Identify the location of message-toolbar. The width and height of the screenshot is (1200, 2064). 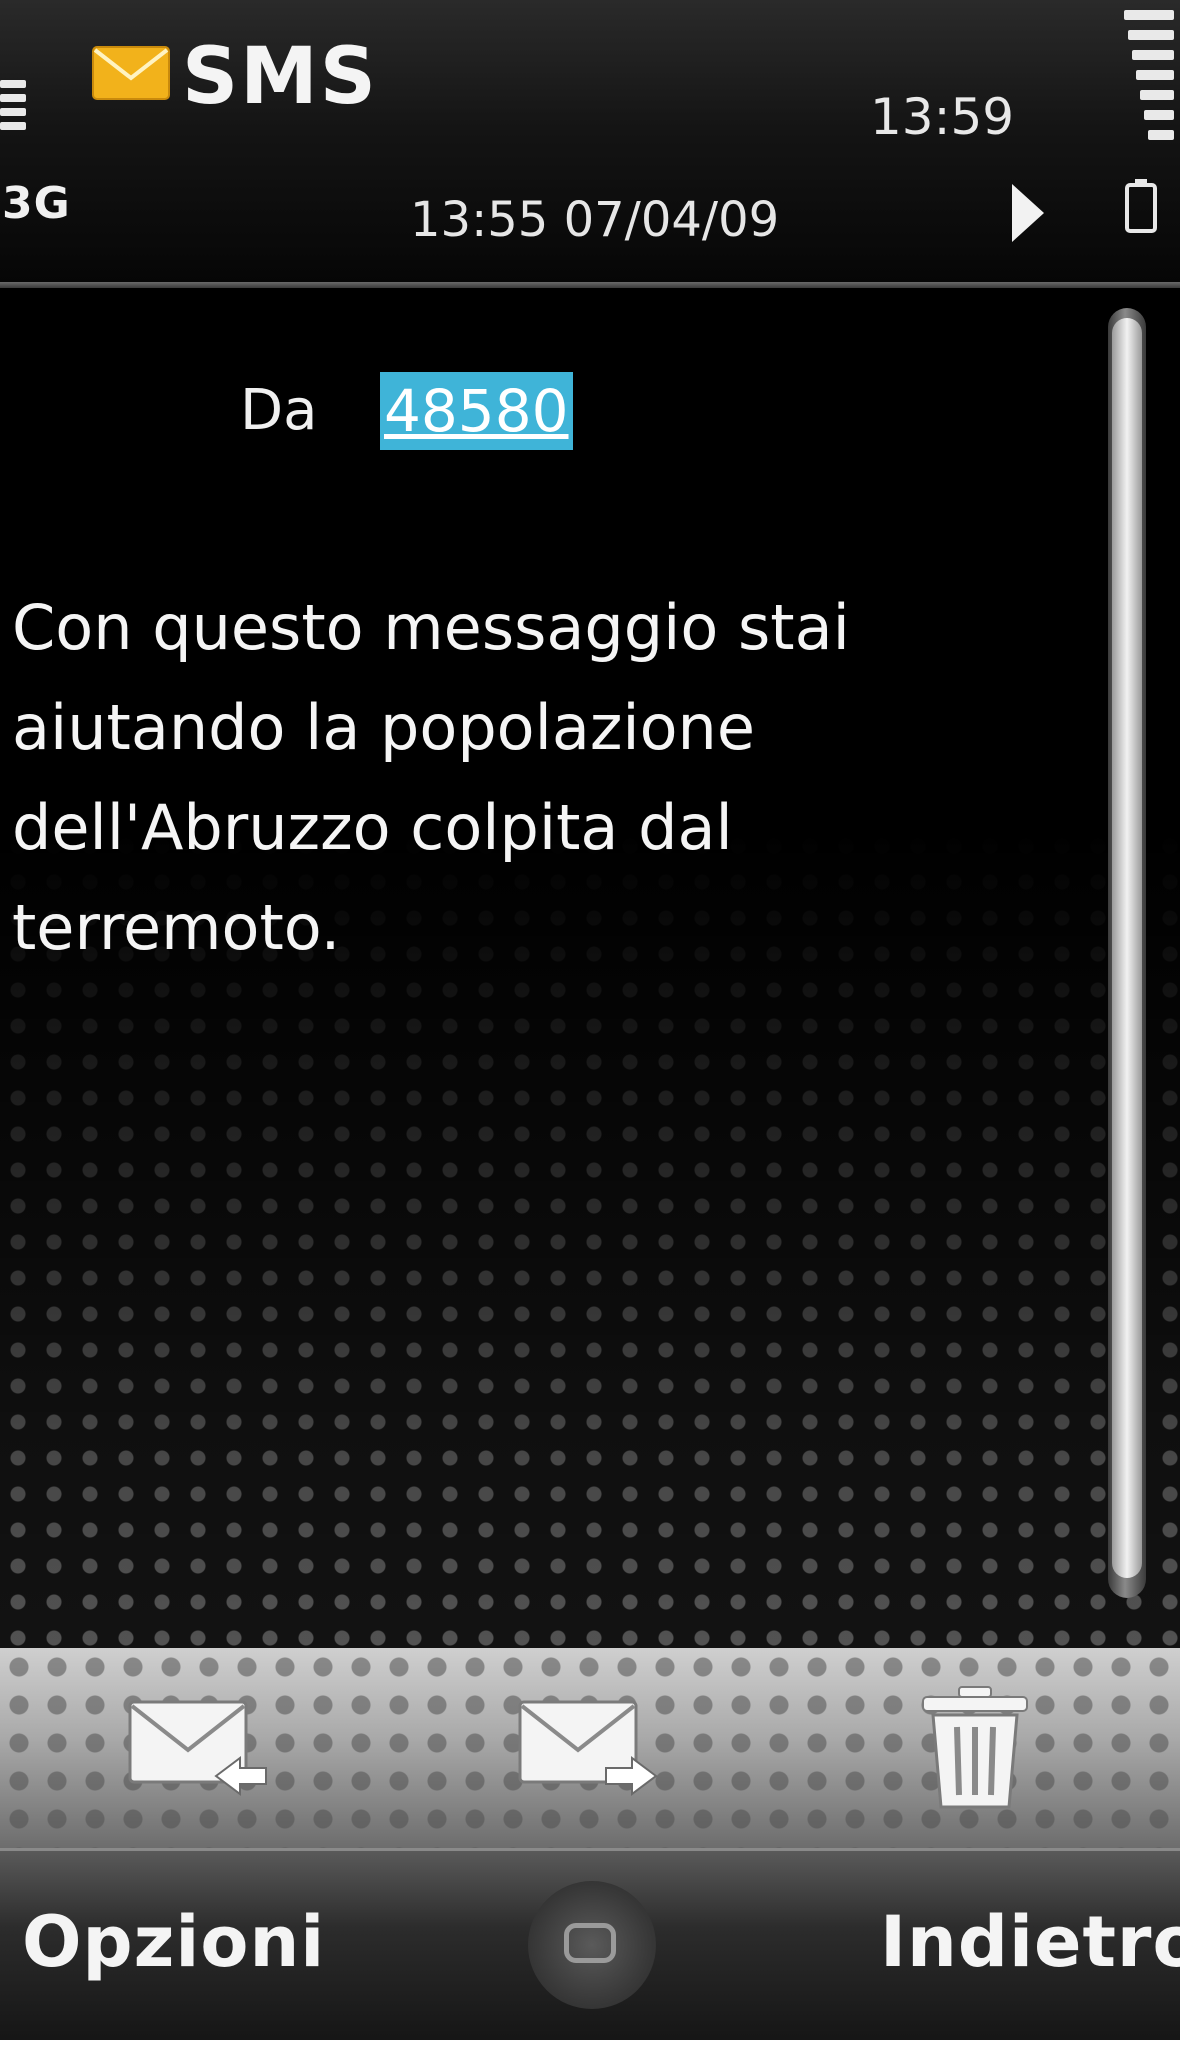
(590, 1748).